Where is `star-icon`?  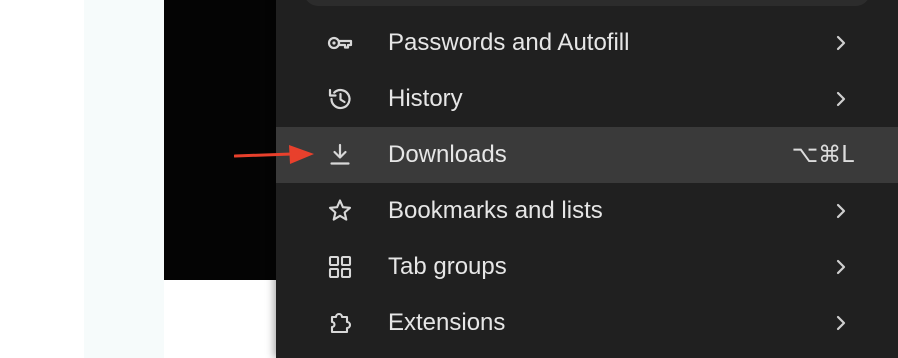
star-icon is located at coordinates (340, 211).